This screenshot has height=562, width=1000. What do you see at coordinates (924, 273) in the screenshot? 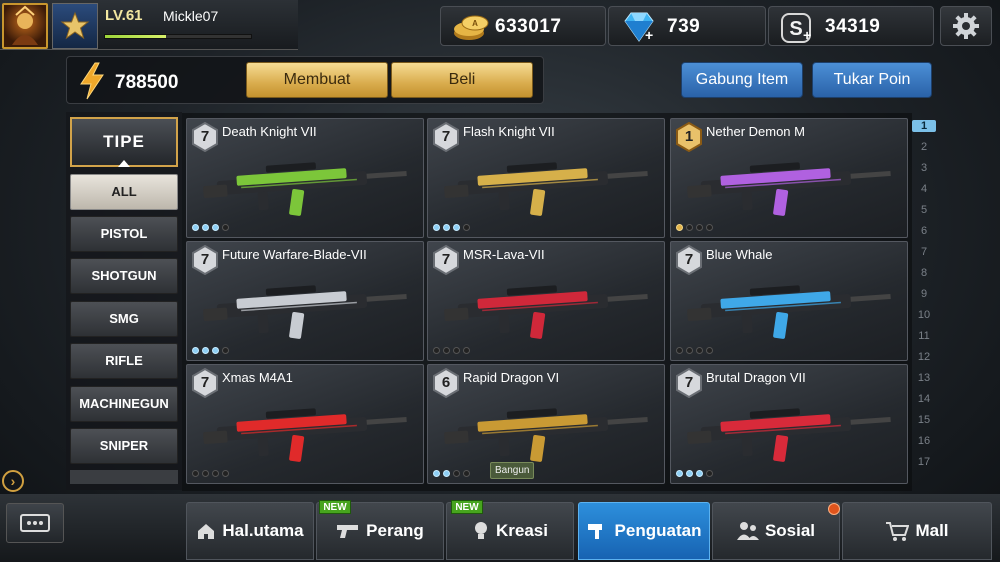
I see `page-number: 8` at bounding box center [924, 273].